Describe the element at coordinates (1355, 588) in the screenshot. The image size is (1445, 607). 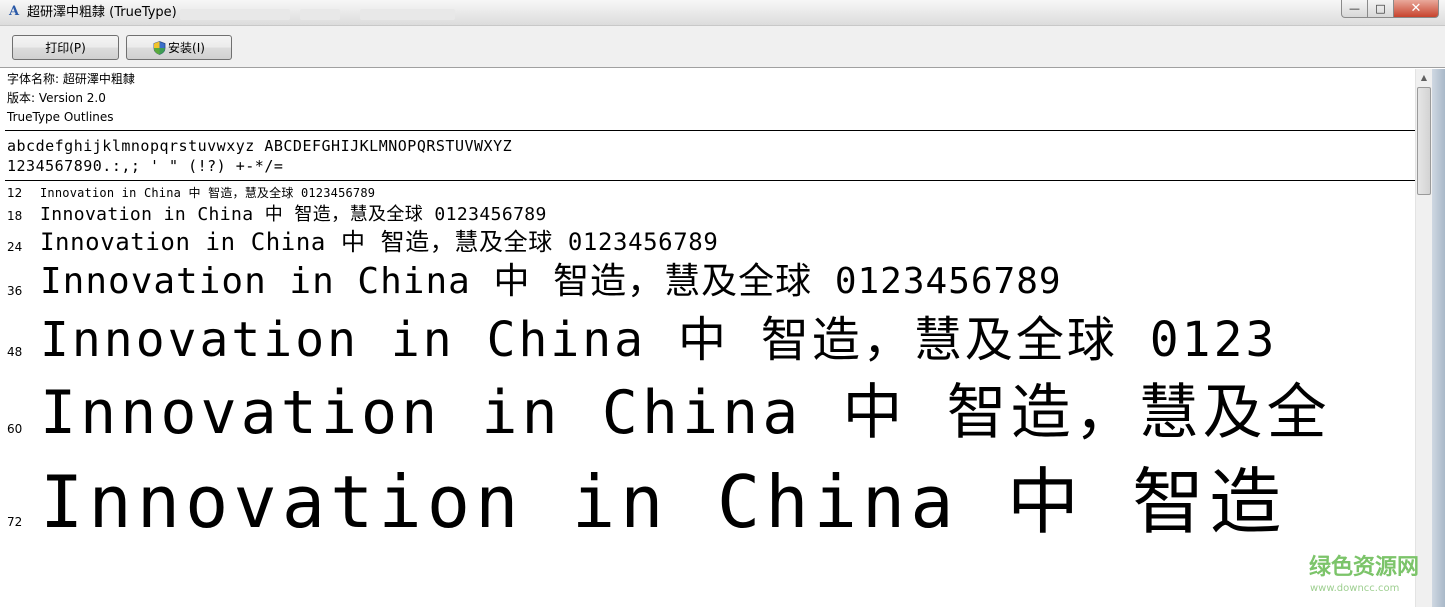
I see `watermark-url: www.downcc.com` at that location.